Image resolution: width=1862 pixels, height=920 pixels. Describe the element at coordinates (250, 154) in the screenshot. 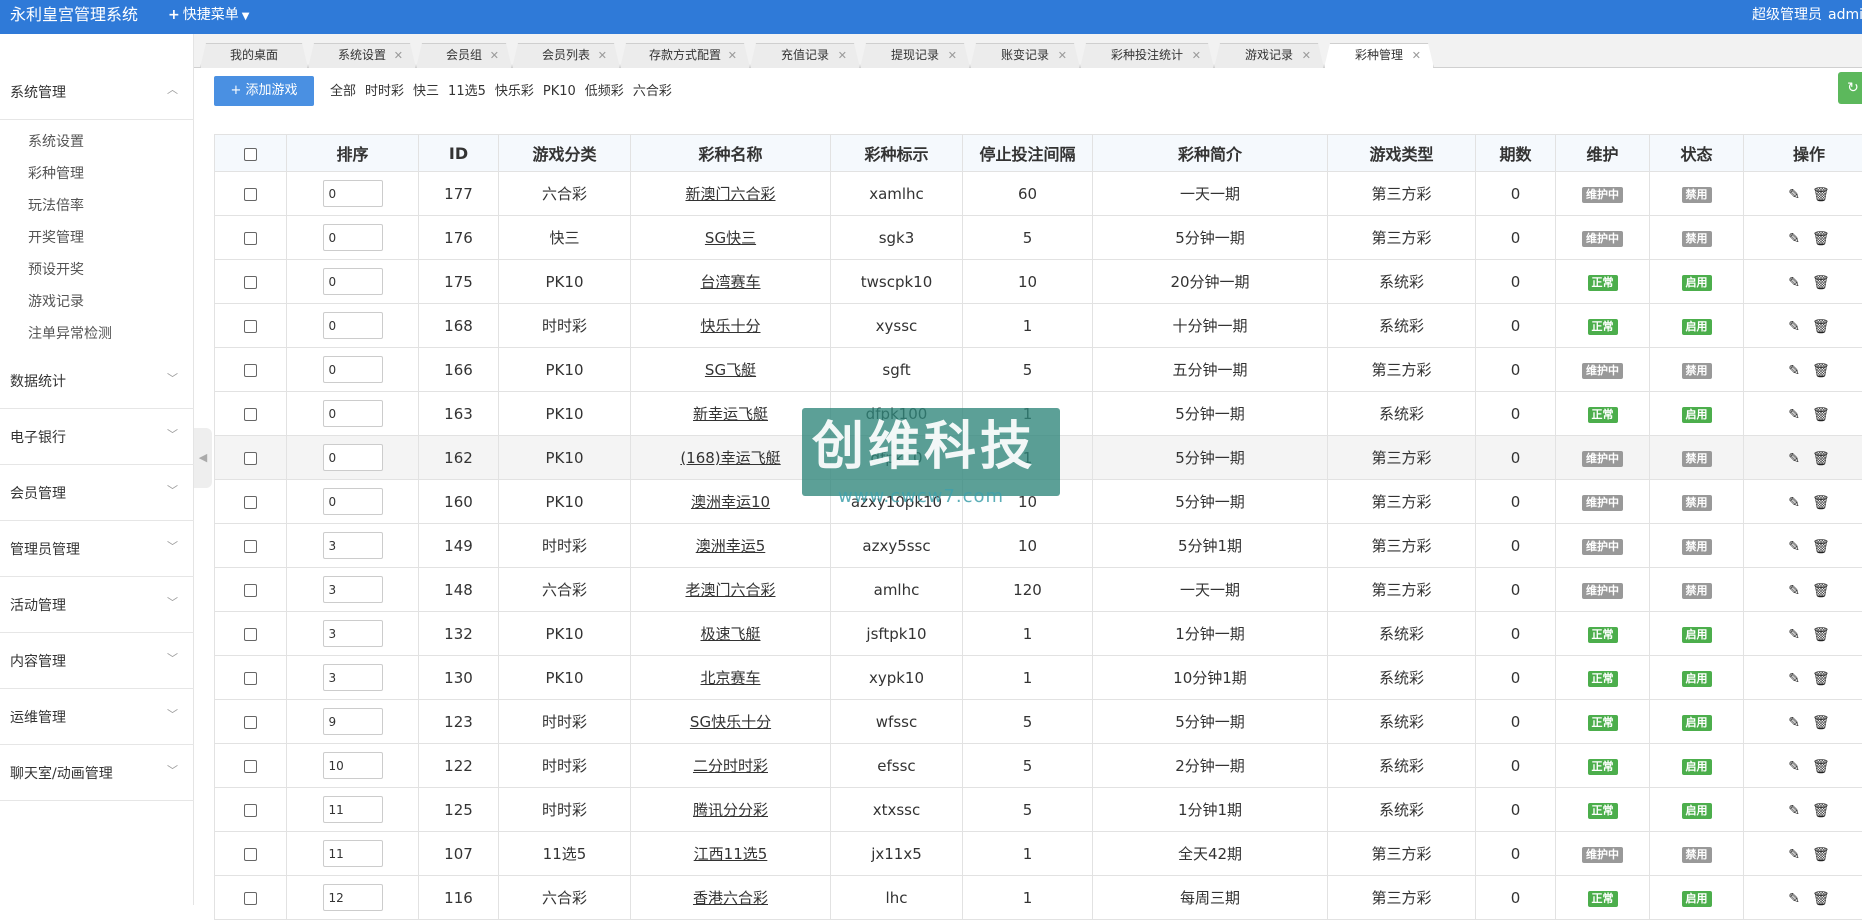

I see `select-all-checkbox` at that location.